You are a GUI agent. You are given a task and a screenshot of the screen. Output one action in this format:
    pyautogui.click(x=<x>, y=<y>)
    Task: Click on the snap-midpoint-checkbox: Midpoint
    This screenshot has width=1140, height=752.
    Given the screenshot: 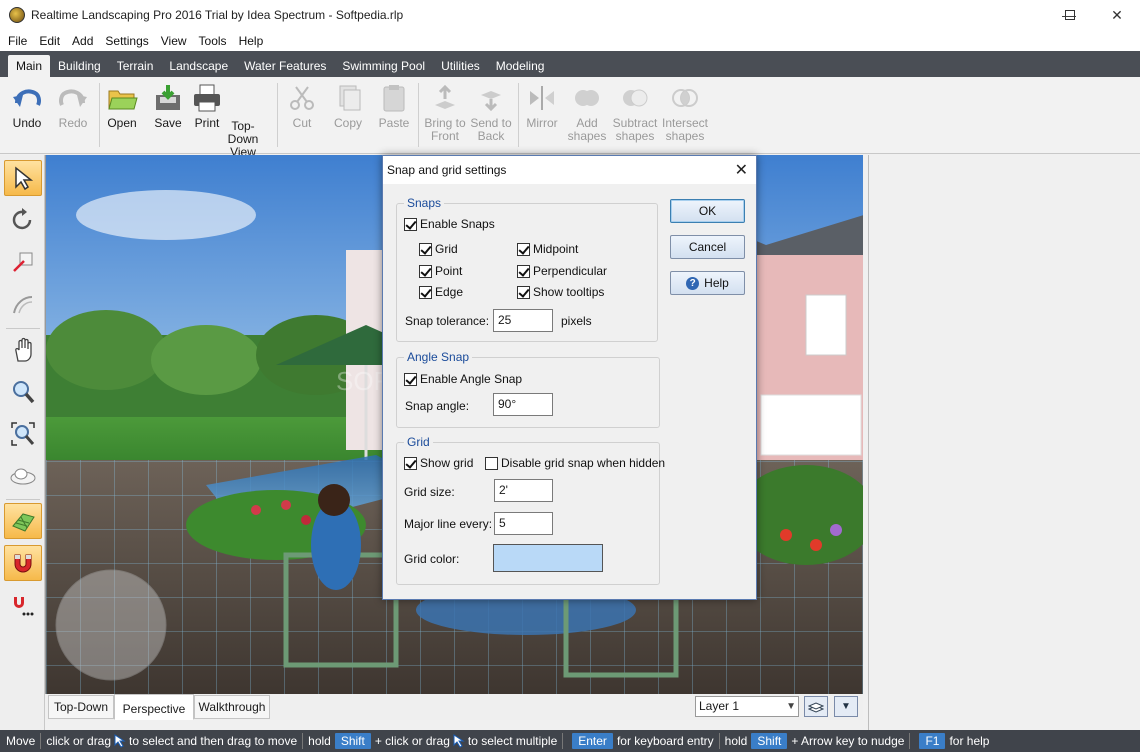 What is the action you would take?
    pyautogui.click(x=547, y=249)
    